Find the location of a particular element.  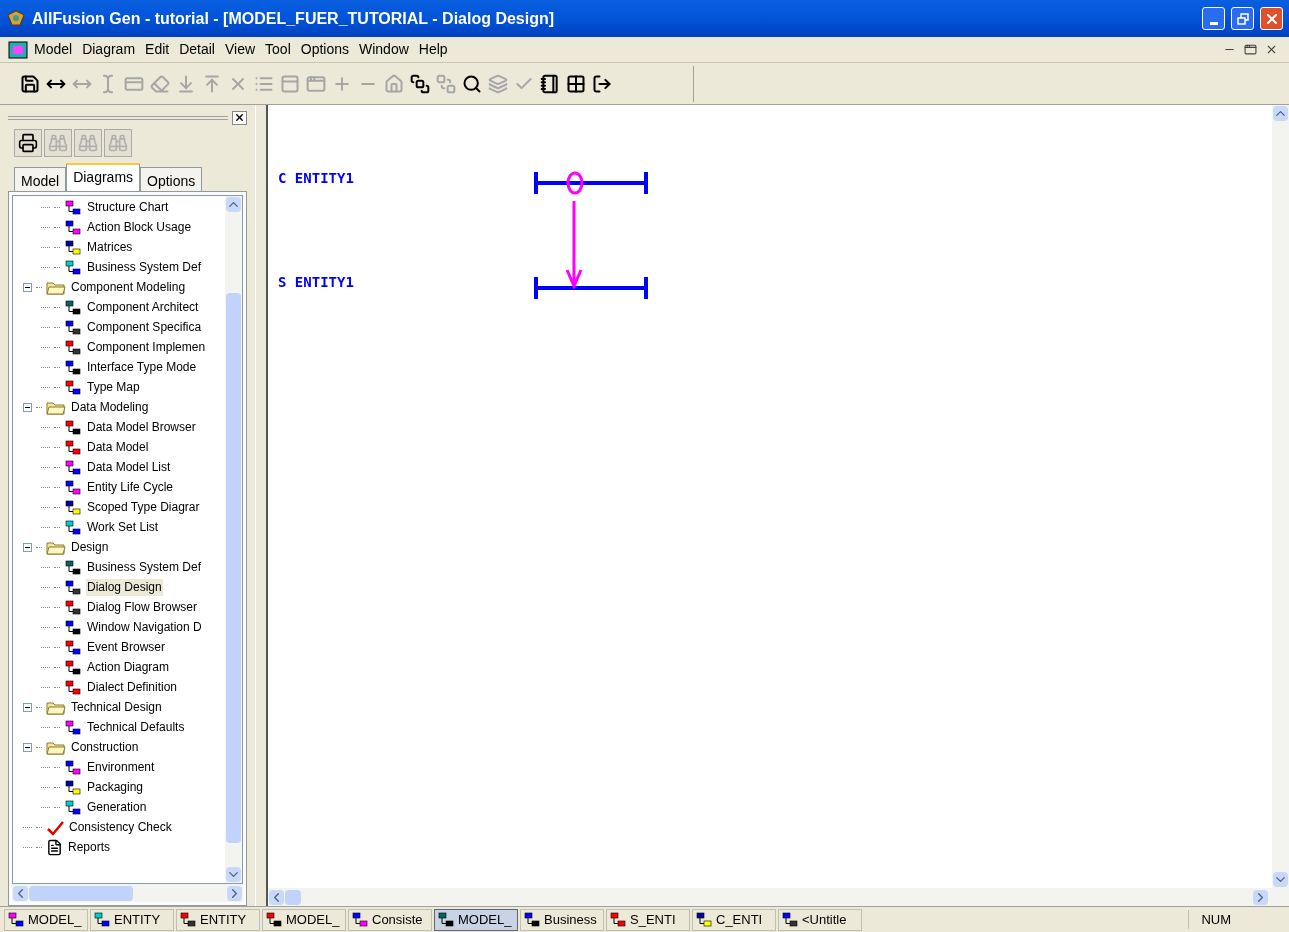

tree-item: Generation is located at coordinates (117, 808).